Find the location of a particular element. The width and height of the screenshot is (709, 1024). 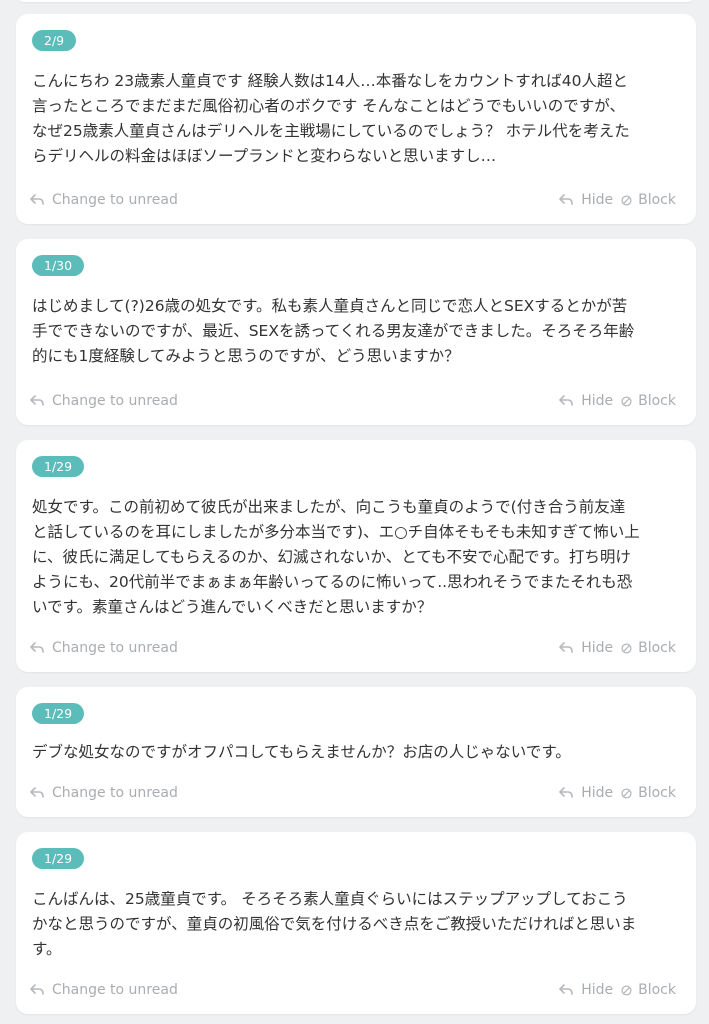

date-badge: 1/30 is located at coordinates (58, 265).